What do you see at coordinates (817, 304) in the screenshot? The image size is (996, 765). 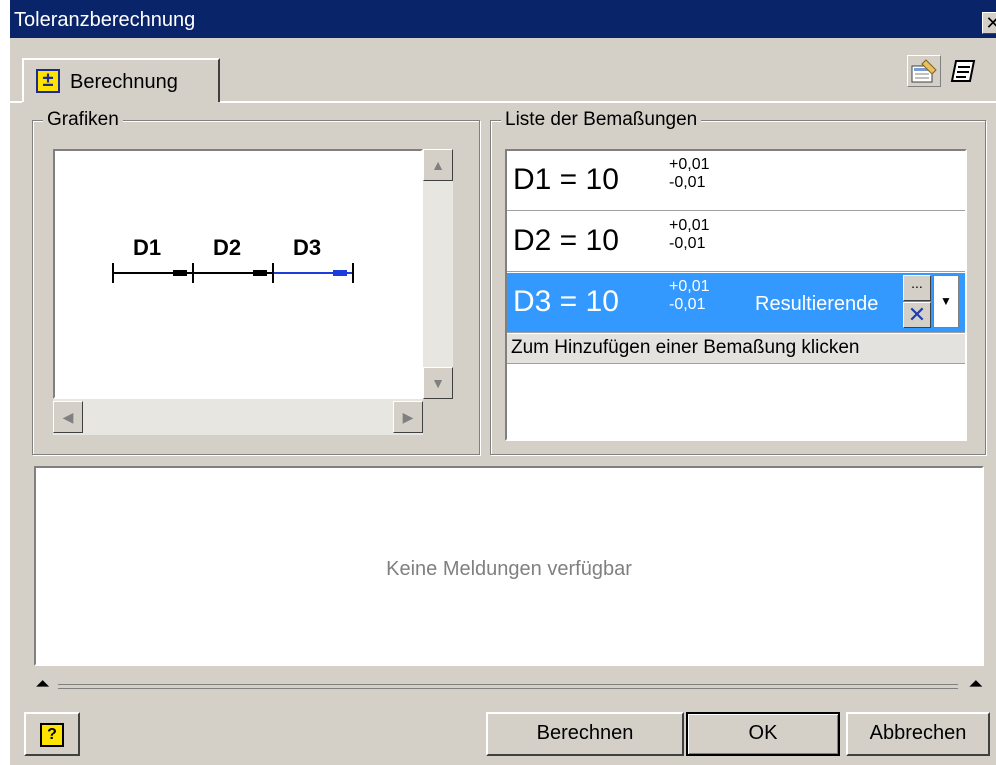 I see `status-label: Resultierende` at bounding box center [817, 304].